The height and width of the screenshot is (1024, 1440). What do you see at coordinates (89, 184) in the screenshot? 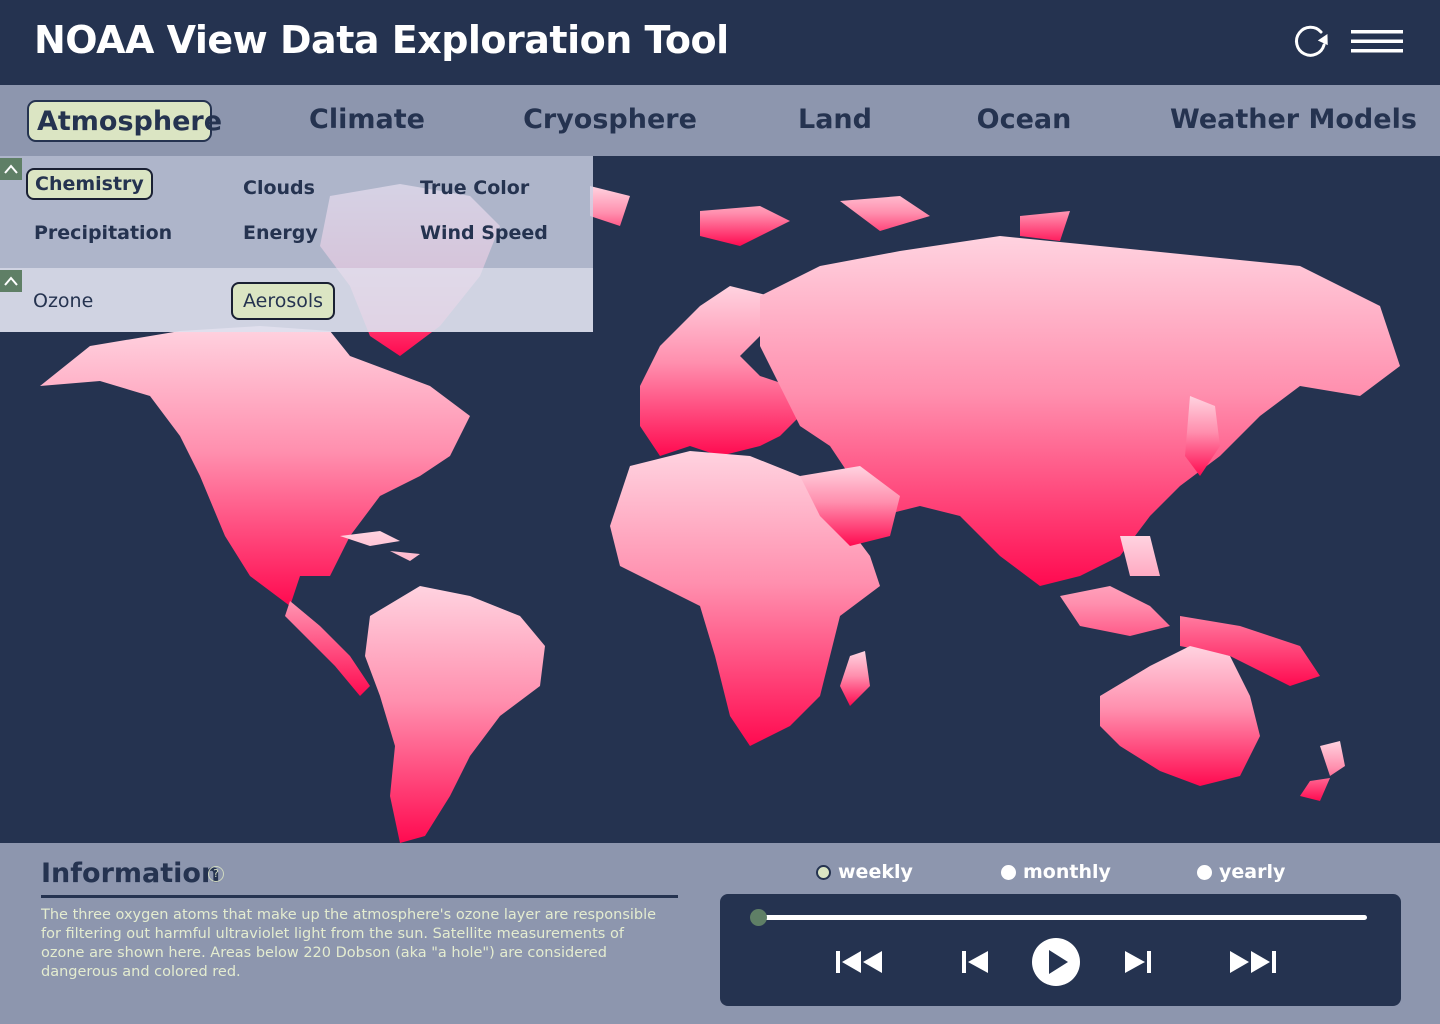
I see `subcategory-chemistry: Chemistry` at bounding box center [89, 184].